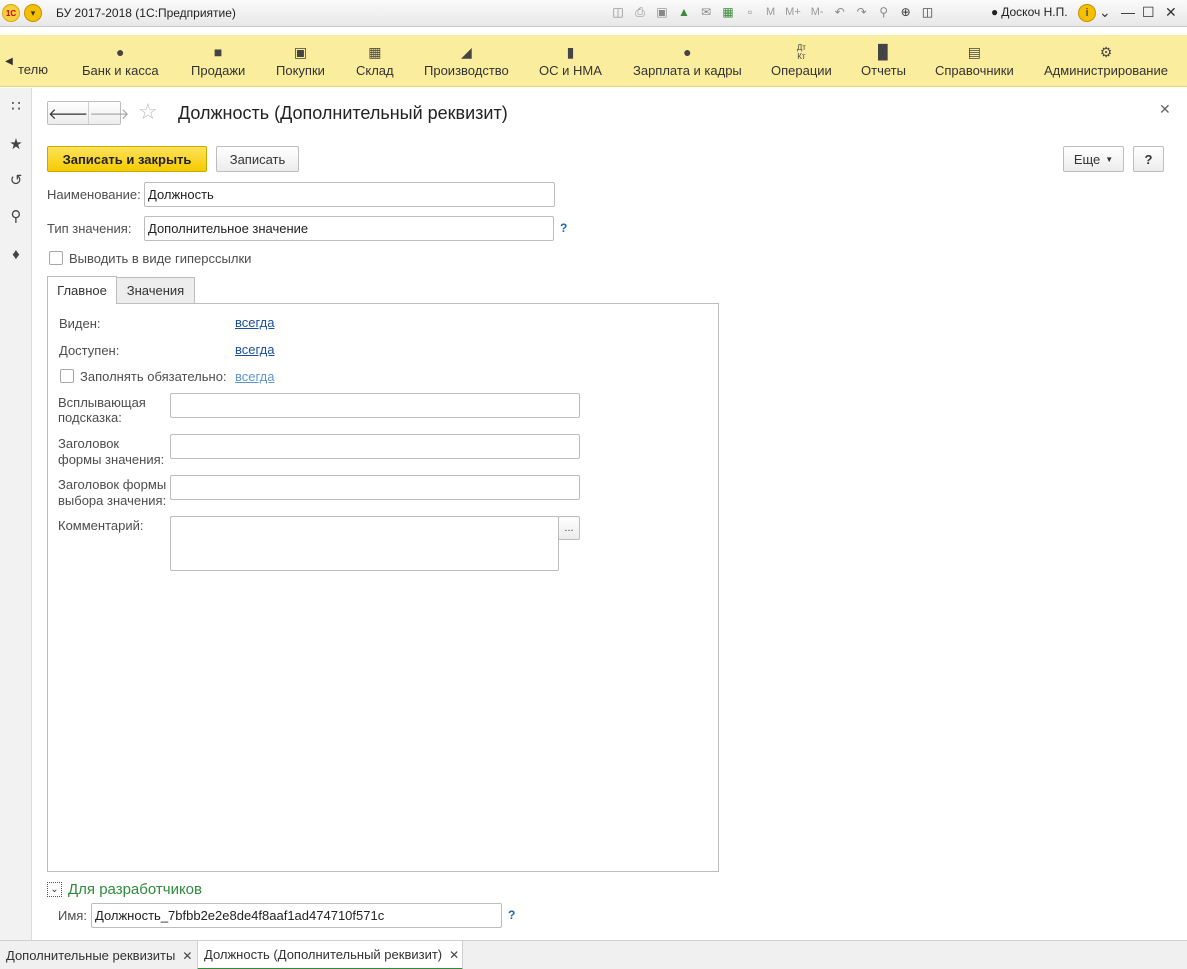 The width and height of the screenshot is (1187, 969). Describe the element at coordinates (817, 12) in the screenshot. I see `memory-minus-button: M-` at that location.